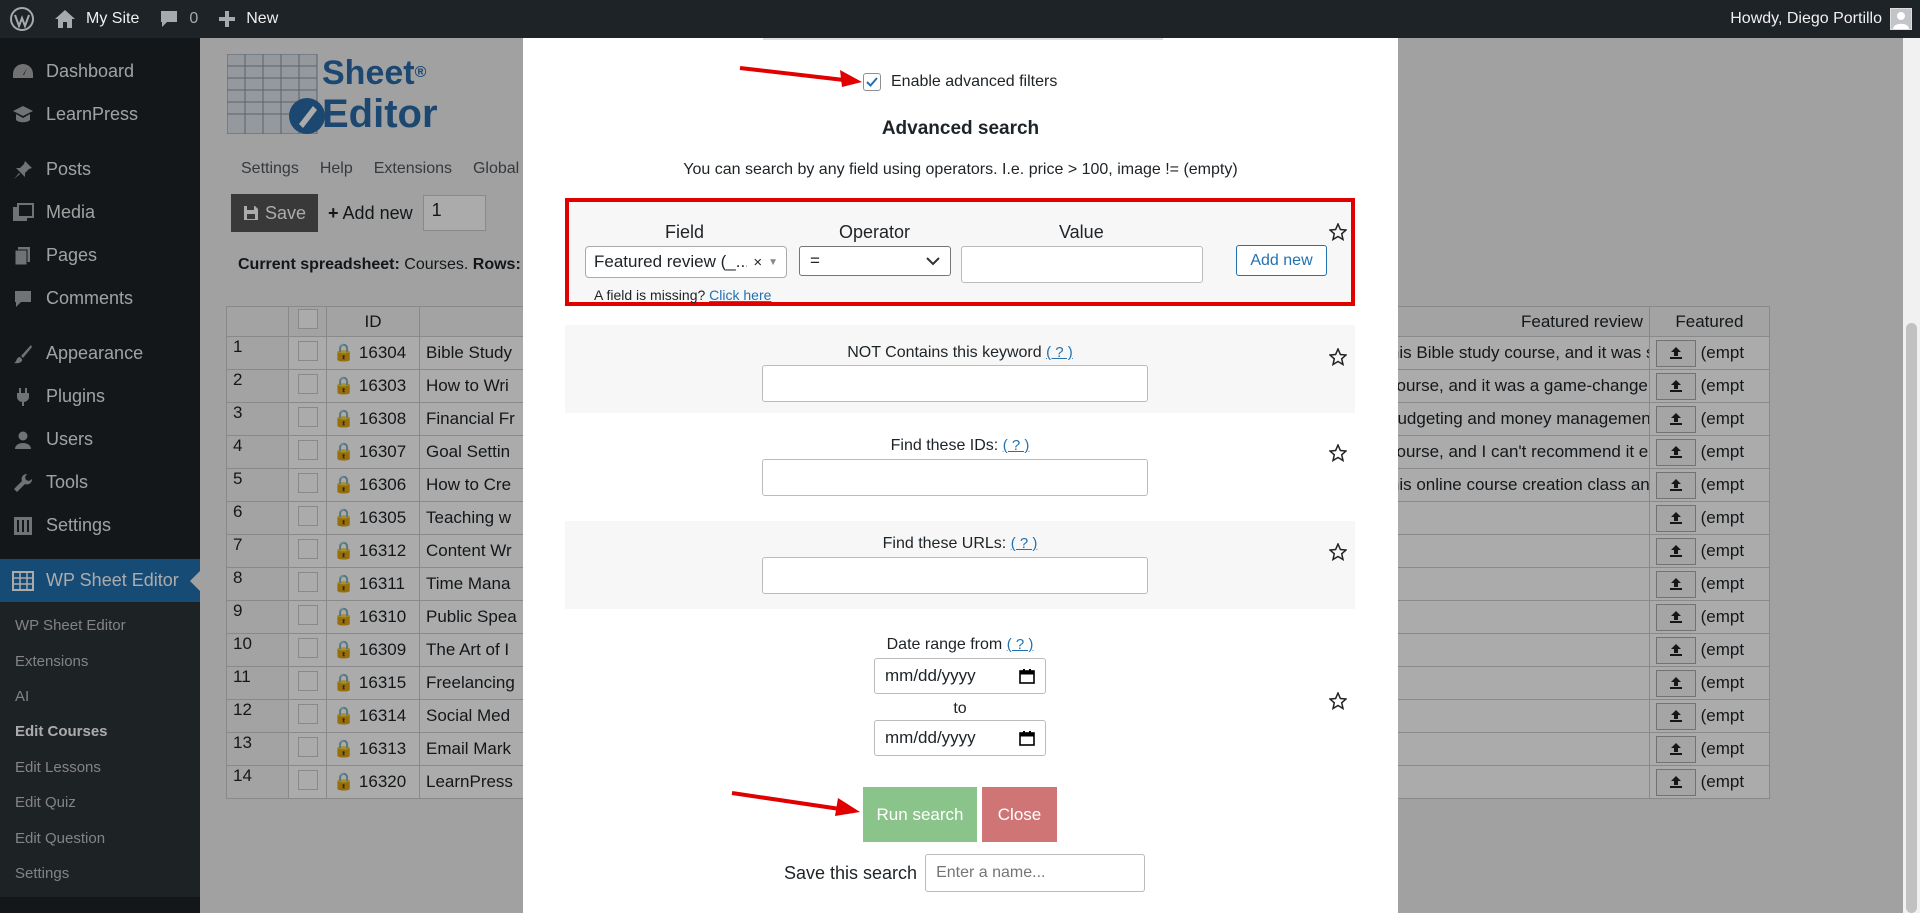 This screenshot has height=913, width=1920. I want to click on advanced-search-title: Advanced search, so click(960, 128).